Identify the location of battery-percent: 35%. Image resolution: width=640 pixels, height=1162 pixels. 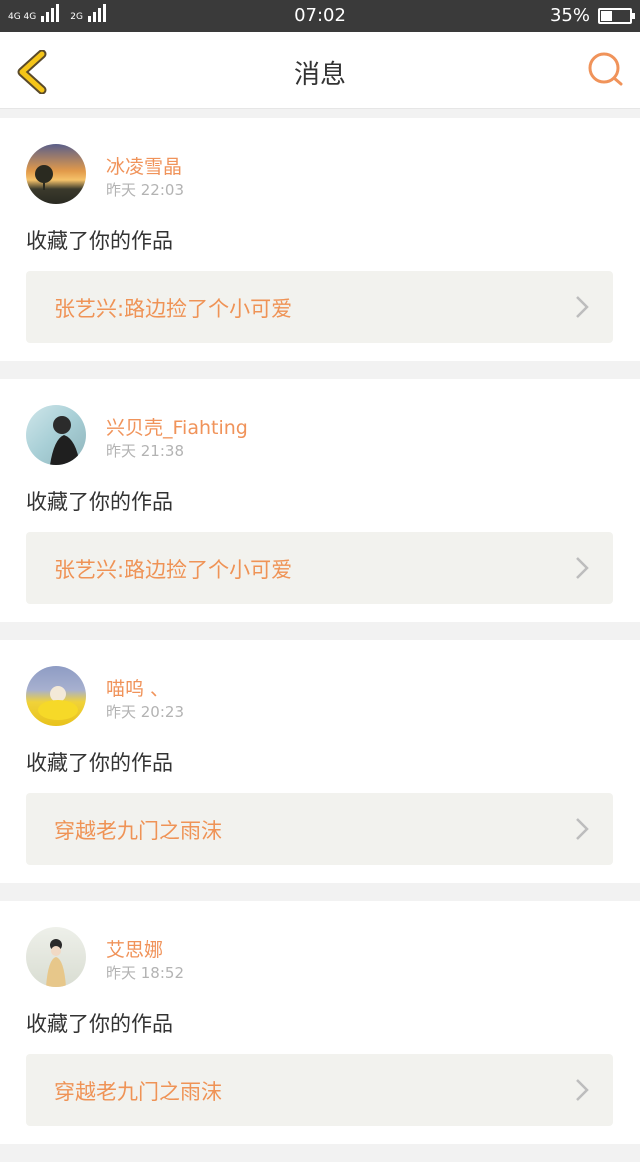
(569, 15).